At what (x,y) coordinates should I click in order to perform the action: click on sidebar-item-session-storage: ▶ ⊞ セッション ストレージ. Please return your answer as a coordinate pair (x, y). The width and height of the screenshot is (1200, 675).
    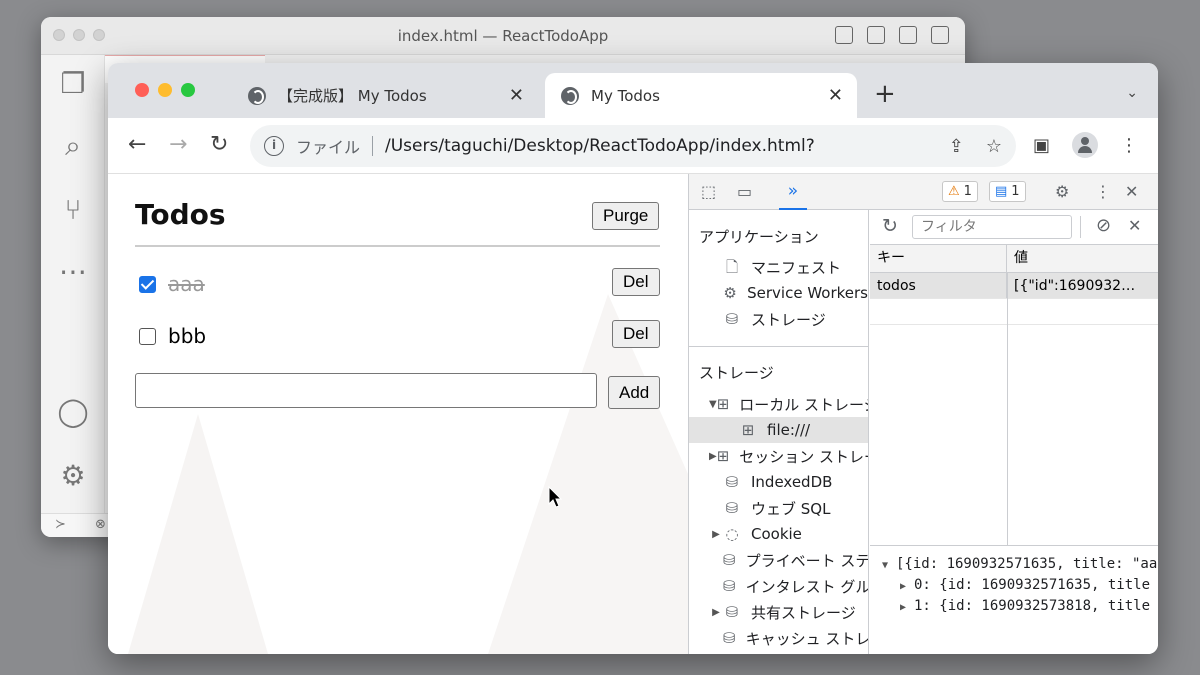
    Looking at the image, I should click on (778, 456).